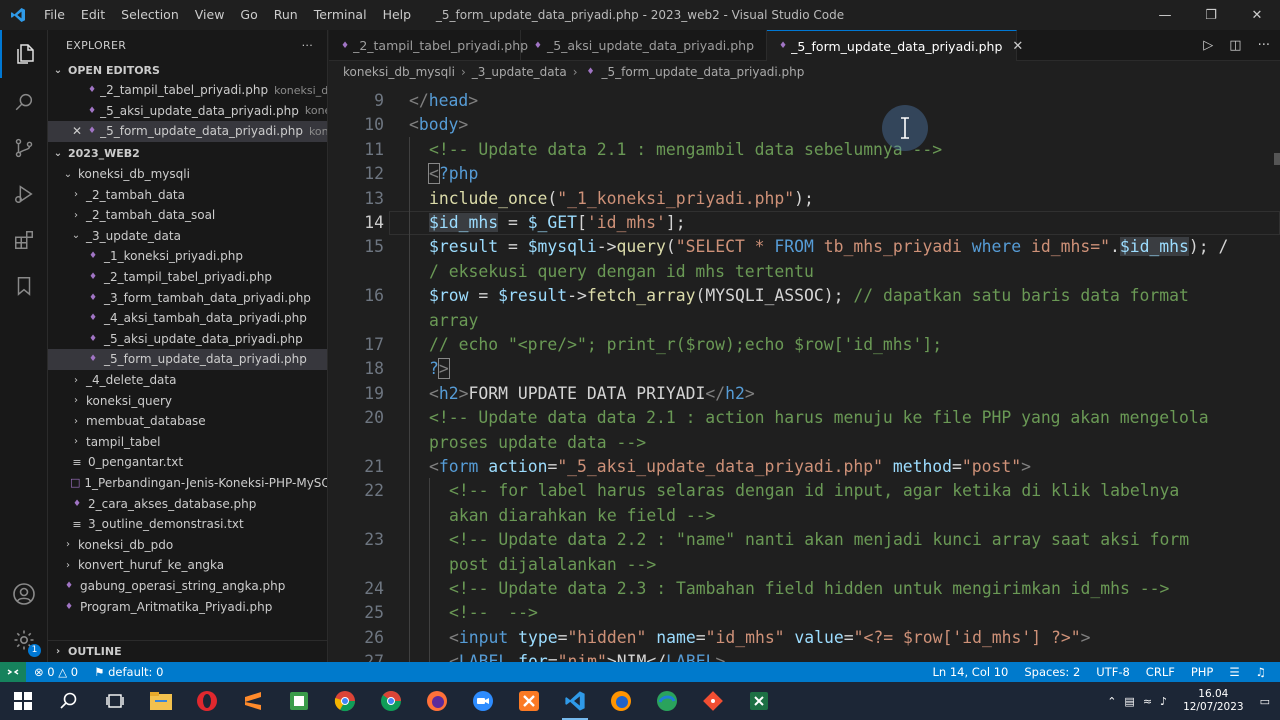  Describe the element at coordinates (286, 15) in the screenshot. I see `menu-run: Run` at that location.